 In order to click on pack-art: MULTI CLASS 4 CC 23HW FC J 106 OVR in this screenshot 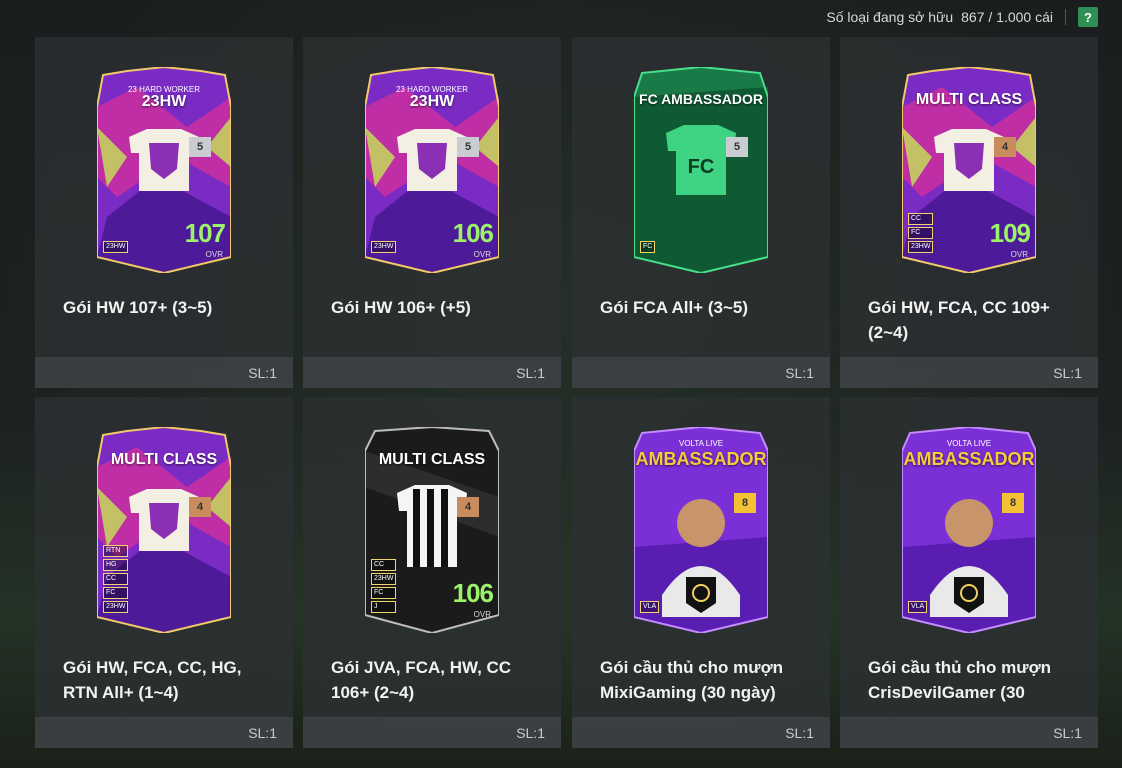, I will do `click(432, 521)`.